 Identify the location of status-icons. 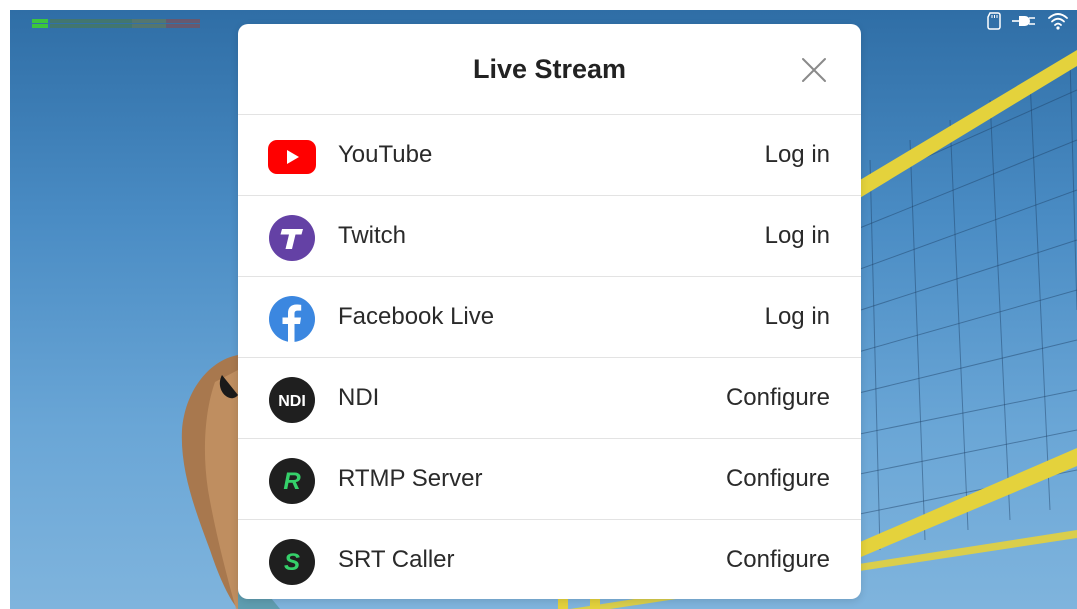
(1028, 23).